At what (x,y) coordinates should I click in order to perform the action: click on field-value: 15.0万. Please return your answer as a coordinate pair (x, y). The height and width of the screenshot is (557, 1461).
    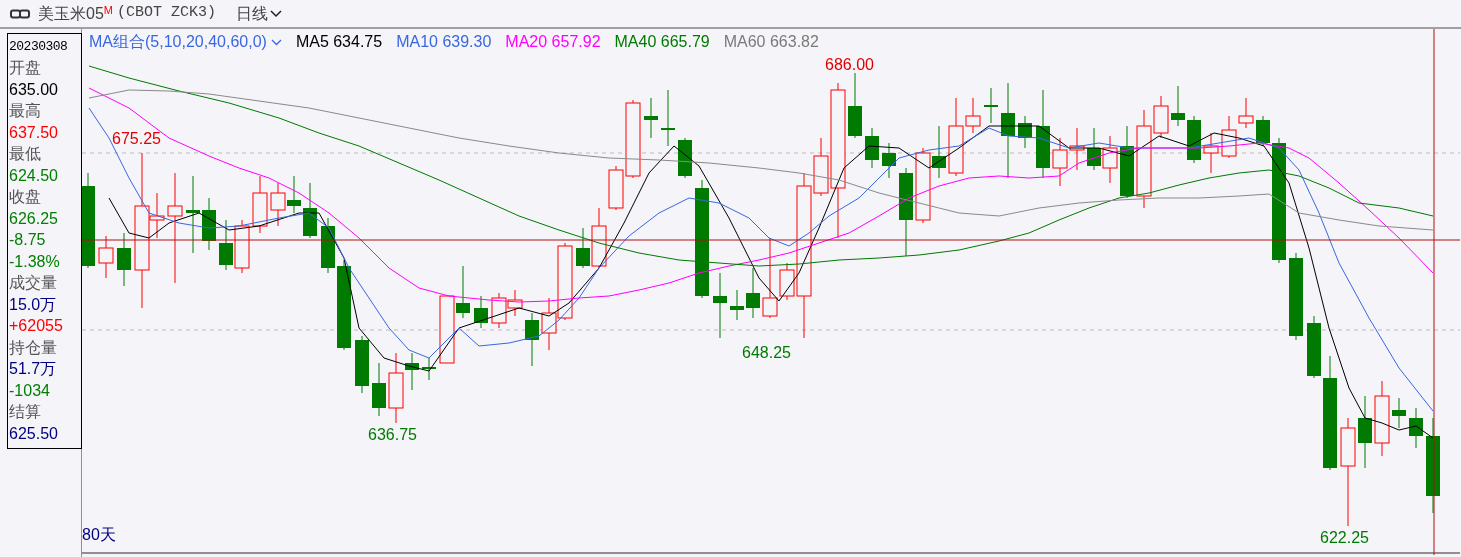
    Looking at the image, I should click on (33, 304).